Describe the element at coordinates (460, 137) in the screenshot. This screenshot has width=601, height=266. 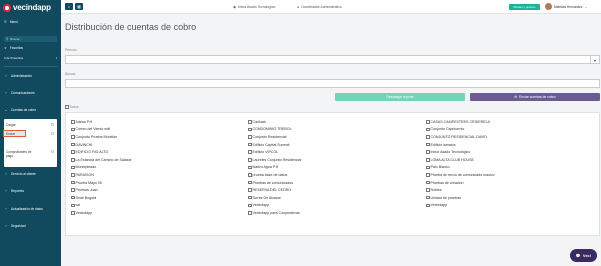
I see `community-option: CONJUNTO RESIDENCIAL DAVID` at that location.